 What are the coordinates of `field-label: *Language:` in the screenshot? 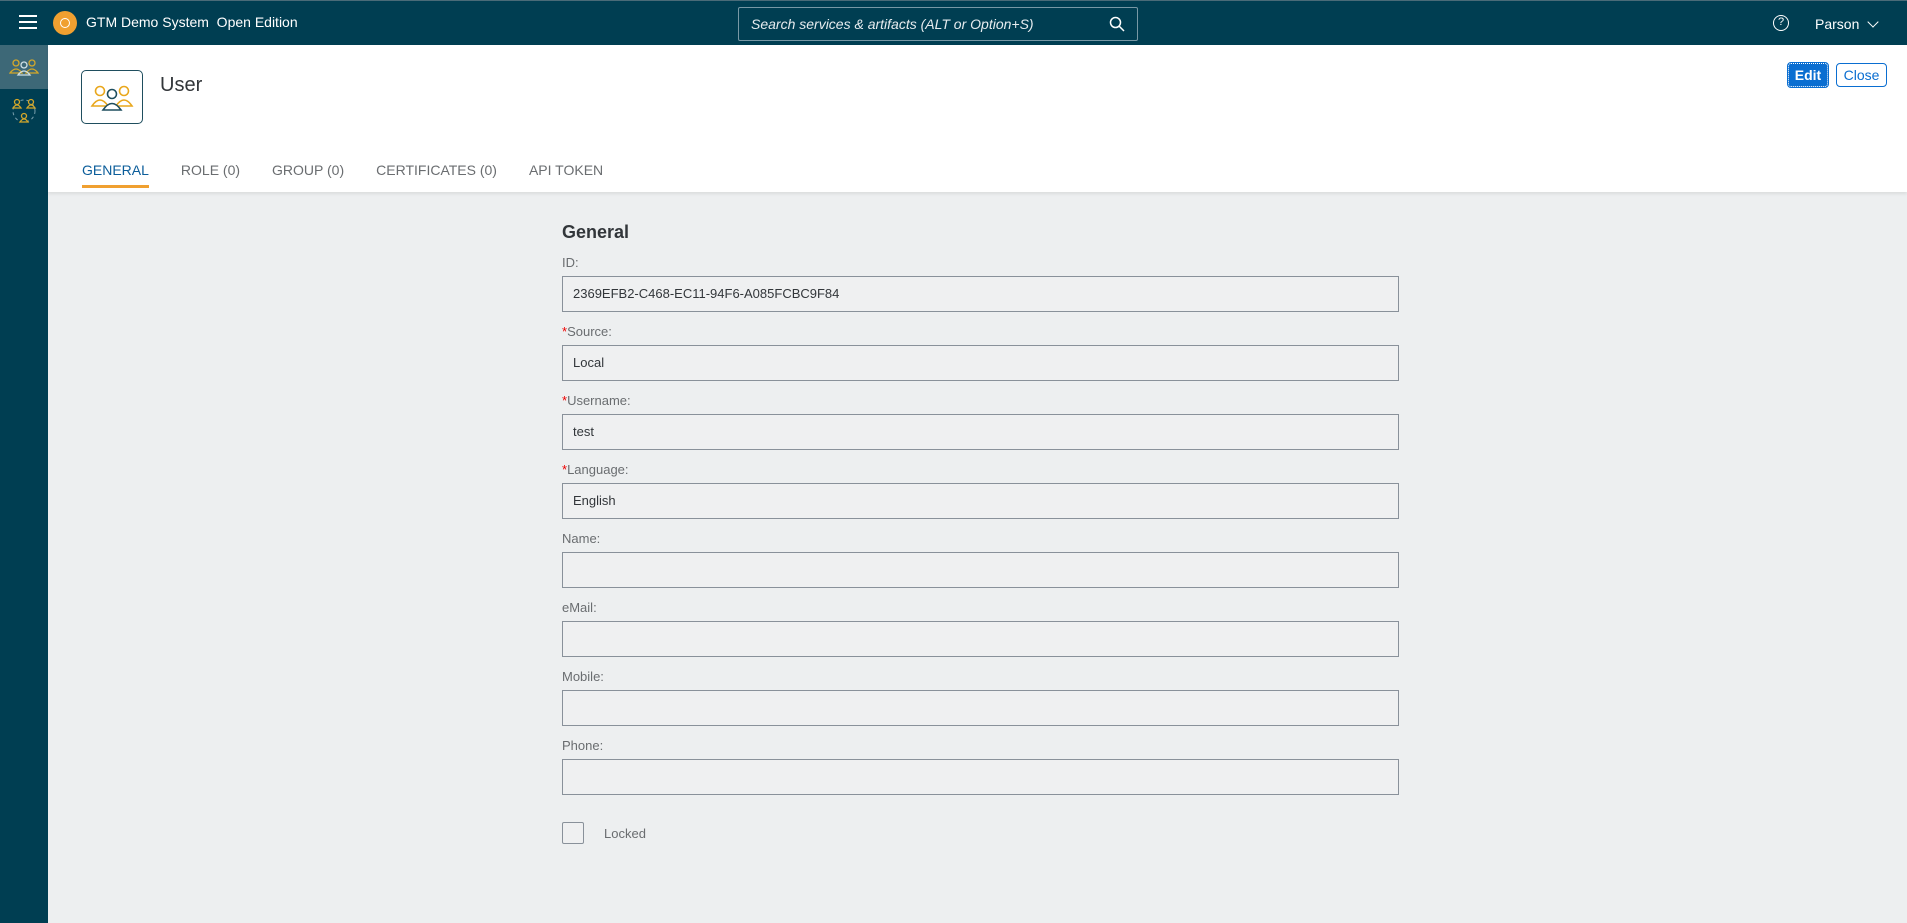 It's located at (980, 469).